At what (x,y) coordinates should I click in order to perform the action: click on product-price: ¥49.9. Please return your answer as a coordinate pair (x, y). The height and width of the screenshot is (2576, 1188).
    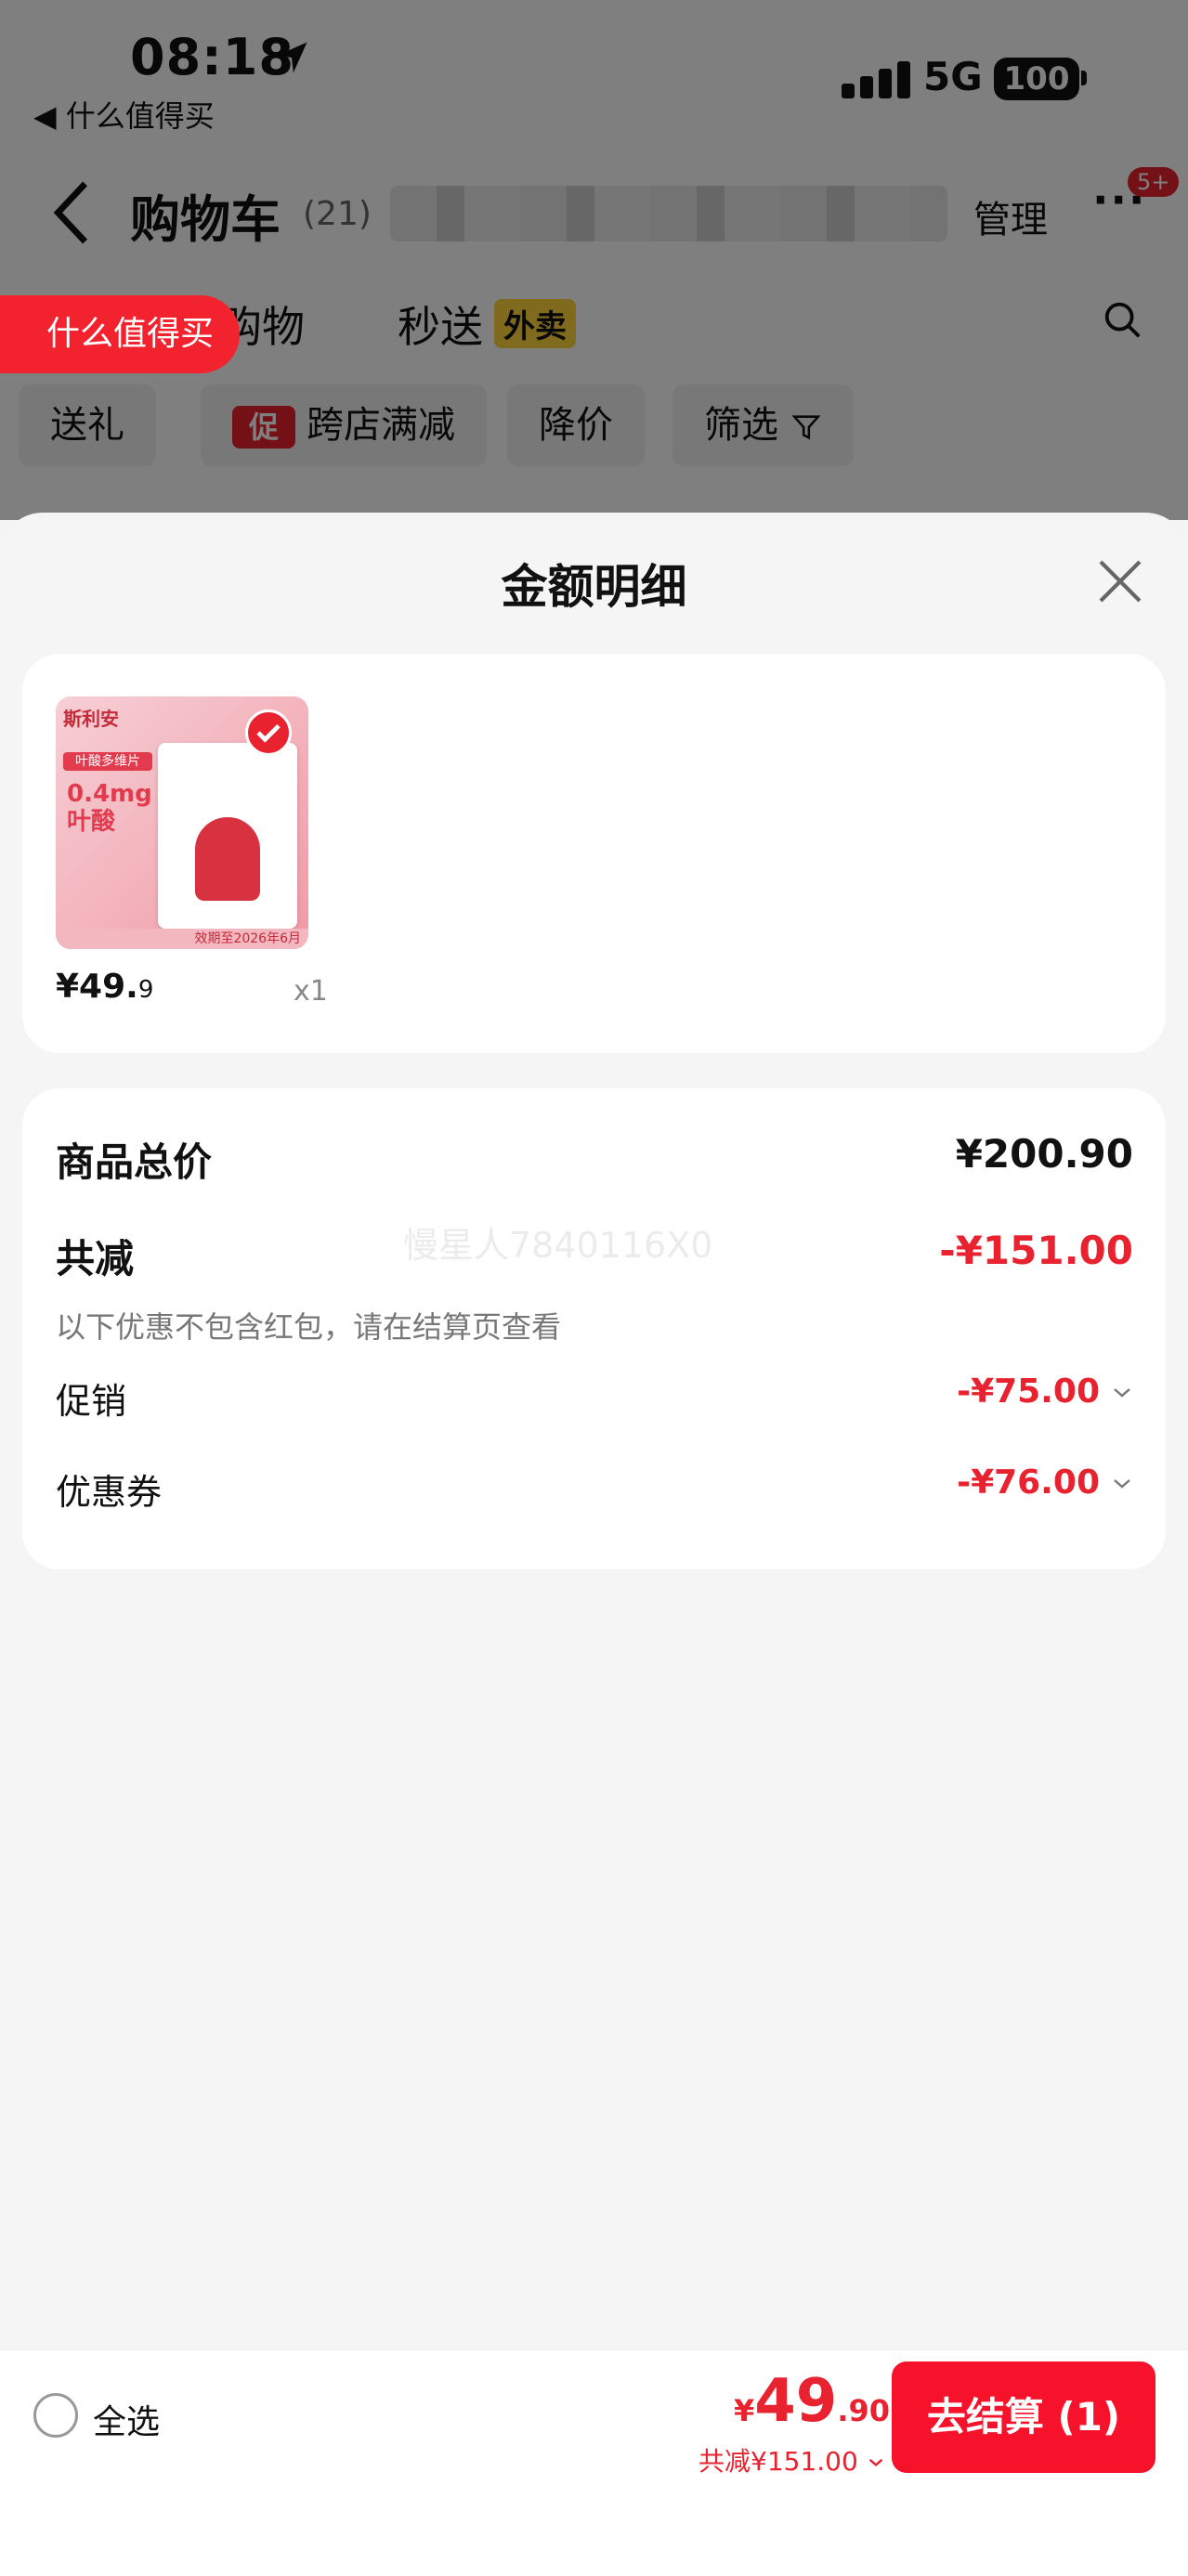
    Looking at the image, I should click on (104, 987).